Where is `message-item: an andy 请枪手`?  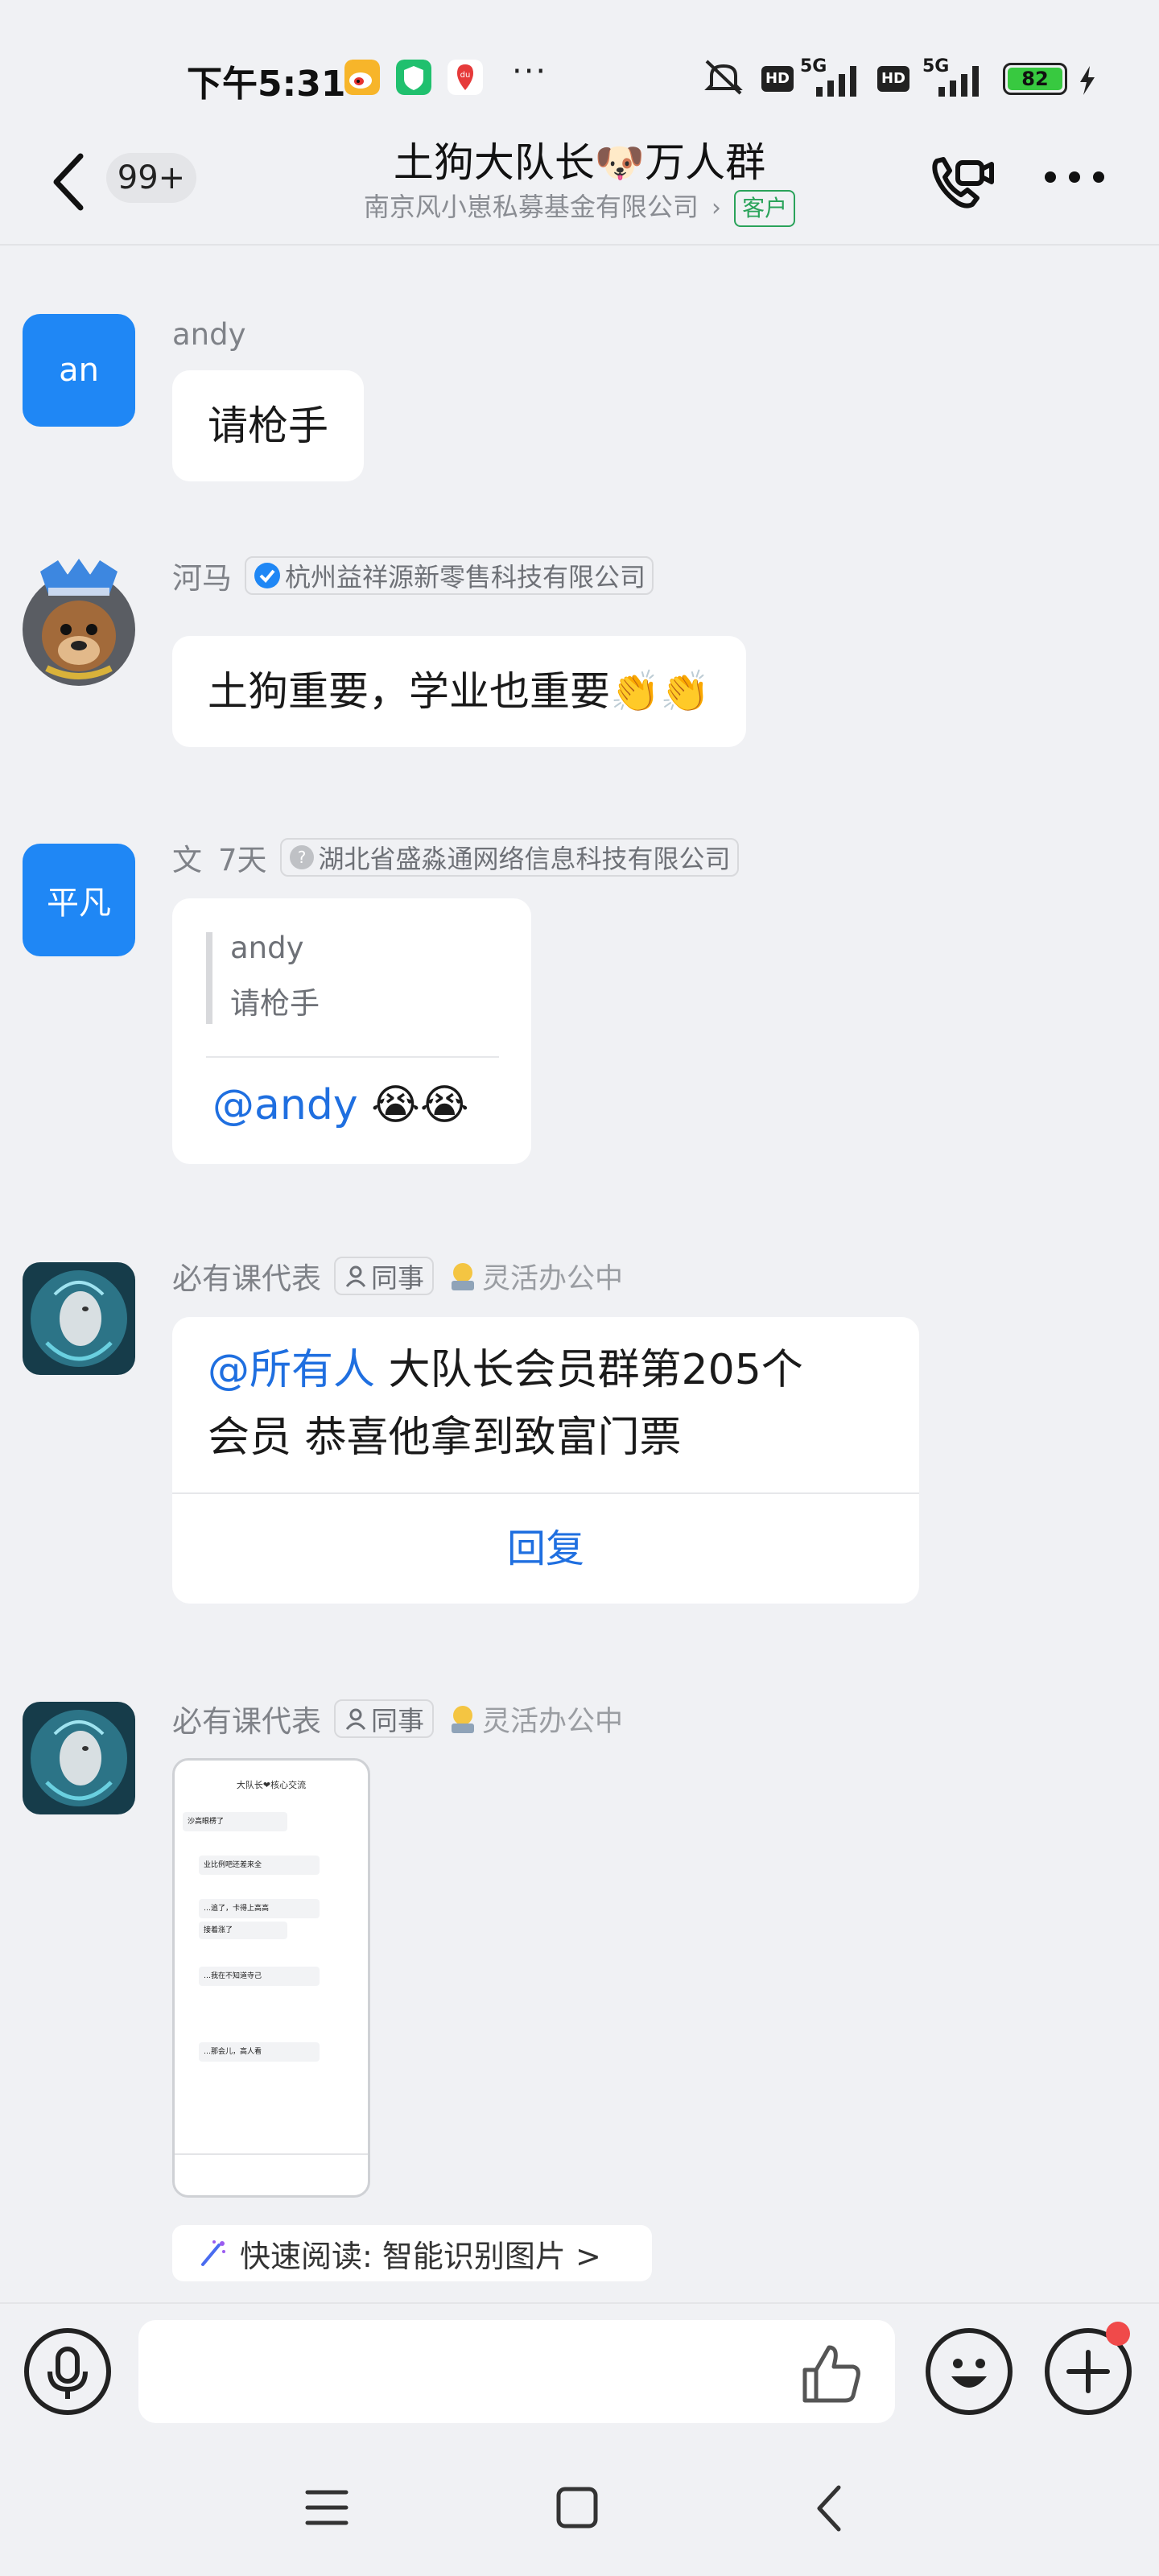 message-item: an andy 请枪手 is located at coordinates (579, 398).